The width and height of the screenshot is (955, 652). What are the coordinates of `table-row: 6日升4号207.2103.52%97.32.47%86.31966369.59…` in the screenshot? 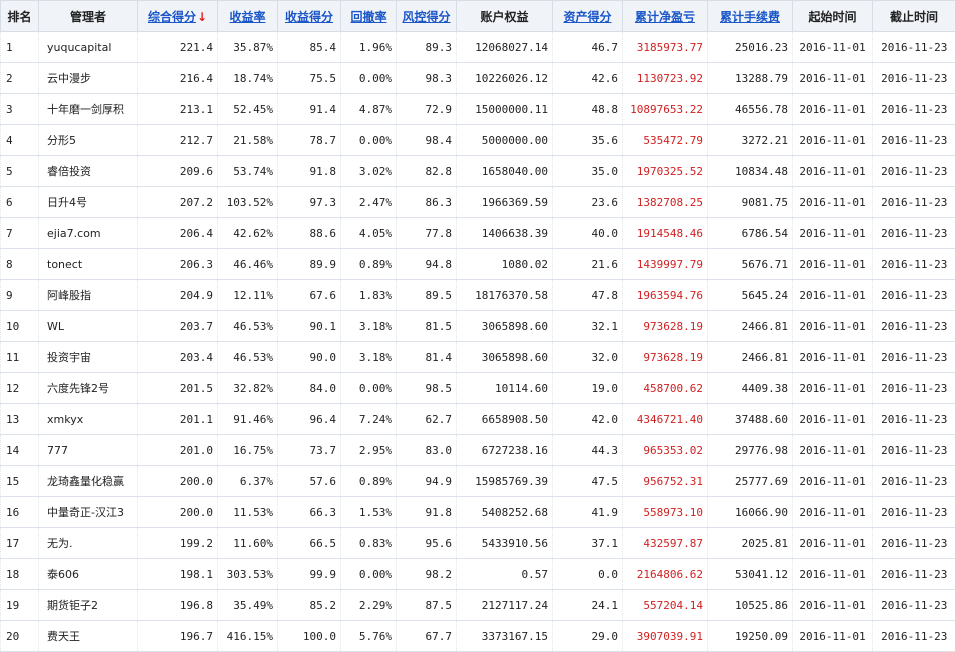 It's located at (478, 202).